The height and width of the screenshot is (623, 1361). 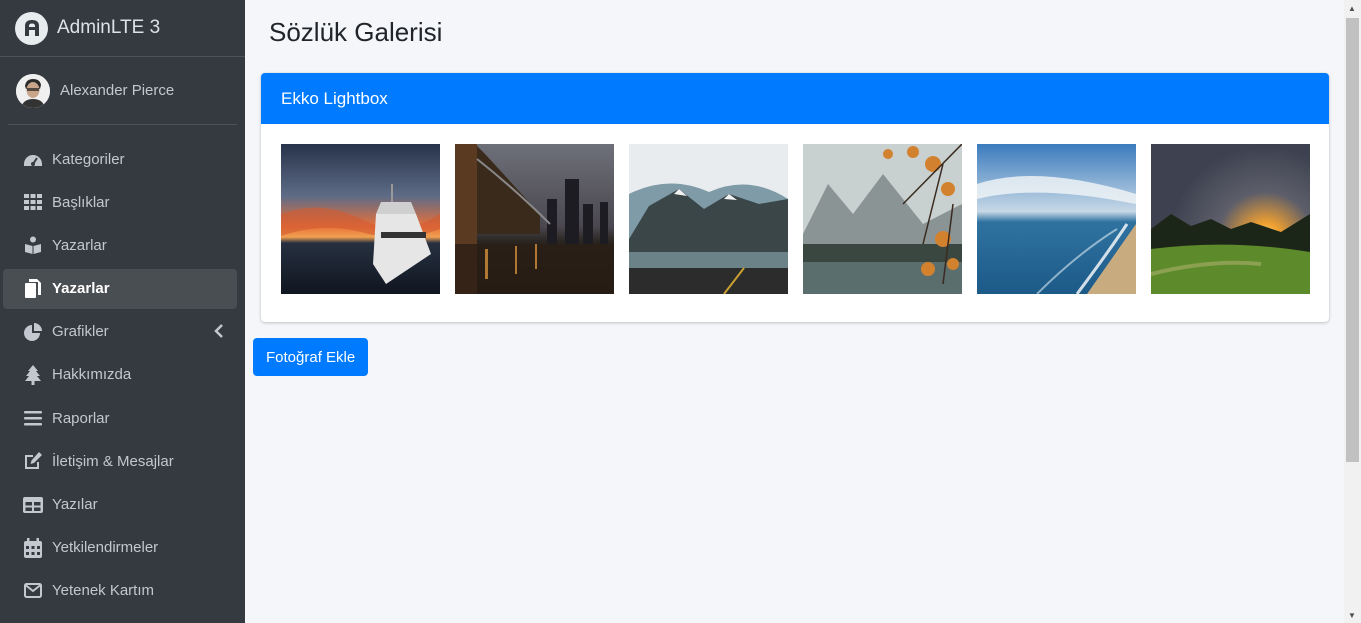 What do you see at coordinates (113, 461) in the screenshot?
I see `nav-label: İletişim & Mesajlar` at bounding box center [113, 461].